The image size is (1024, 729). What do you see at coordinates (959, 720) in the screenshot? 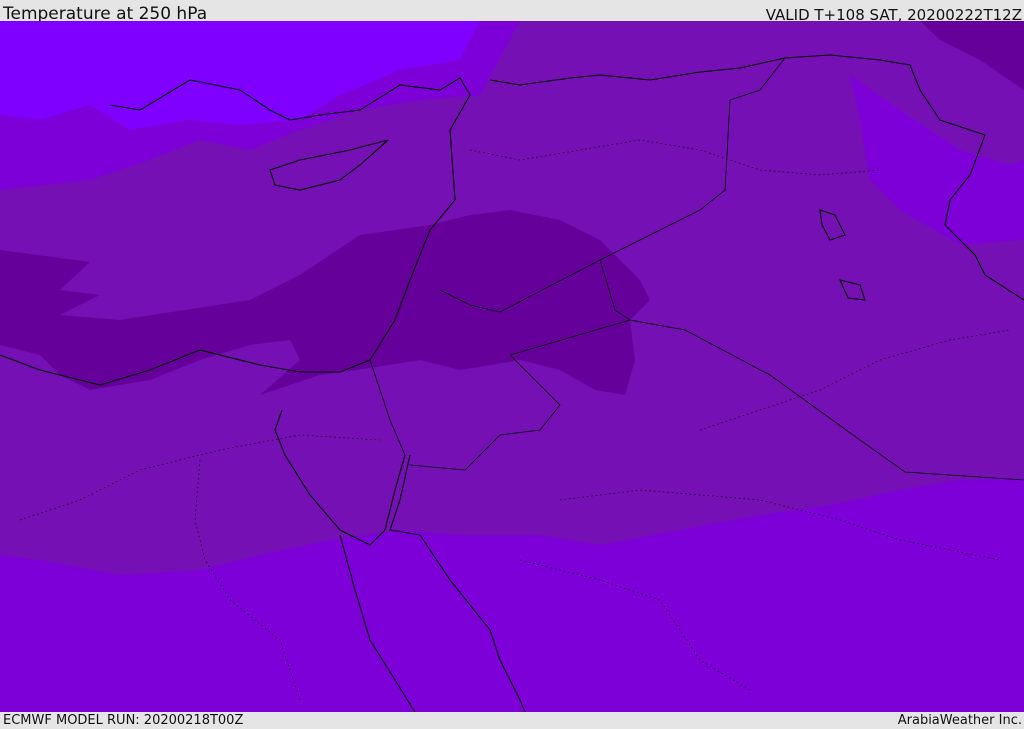
I see `credit: ArabiaWeather Inc.` at bounding box center [959, 720].